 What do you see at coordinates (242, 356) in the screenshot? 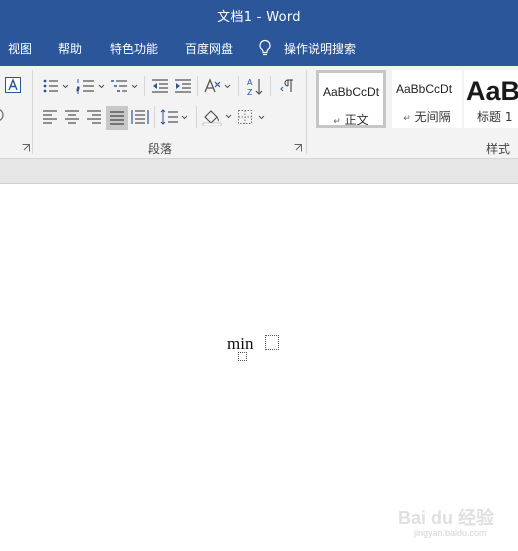
I see `equation-subscript-placeholder` at bounding box center [242, 356].